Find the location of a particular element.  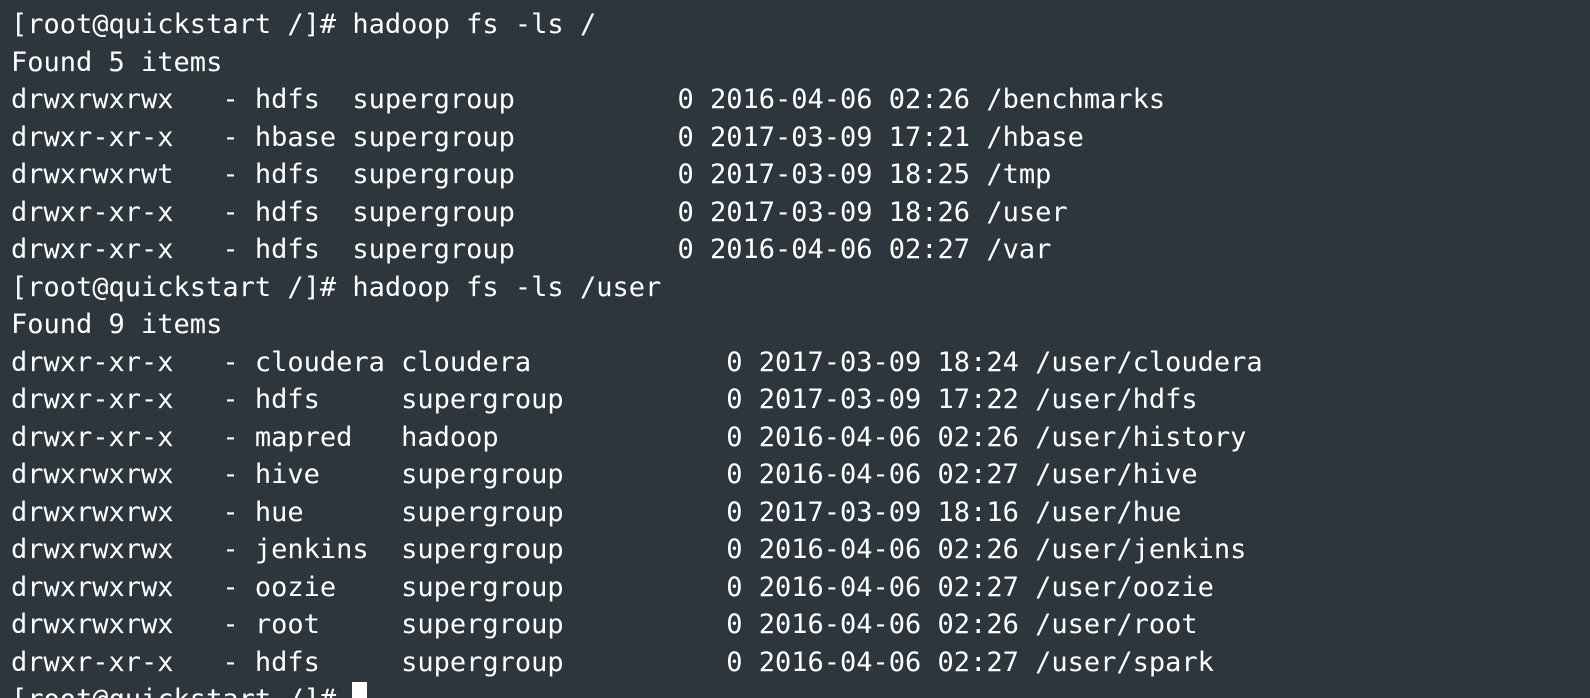

output-line: Found 5 items is located at coordinates (117, 62).